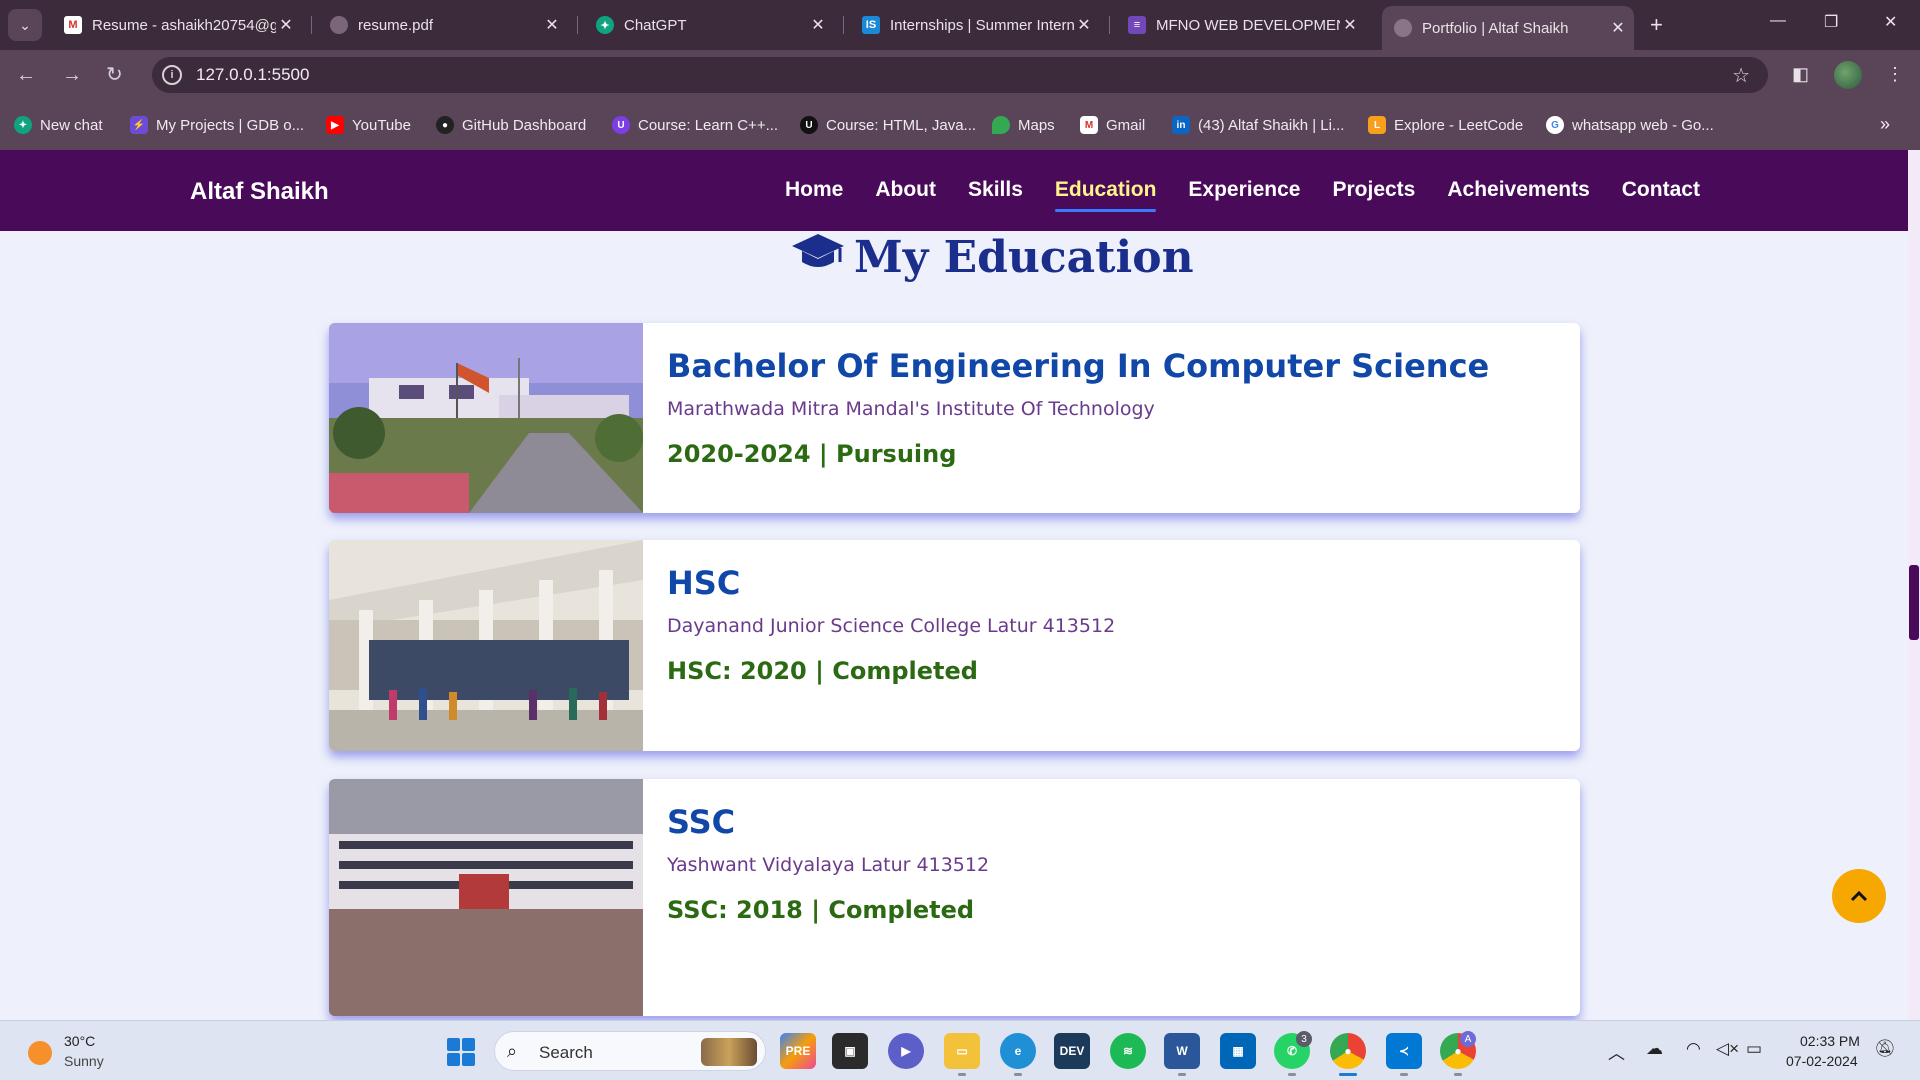 Image resolution: width=1920 pixels, height=1080 pixels. I want to click on bookmark-youtube: ▶ YouTube, so click(368, 125).